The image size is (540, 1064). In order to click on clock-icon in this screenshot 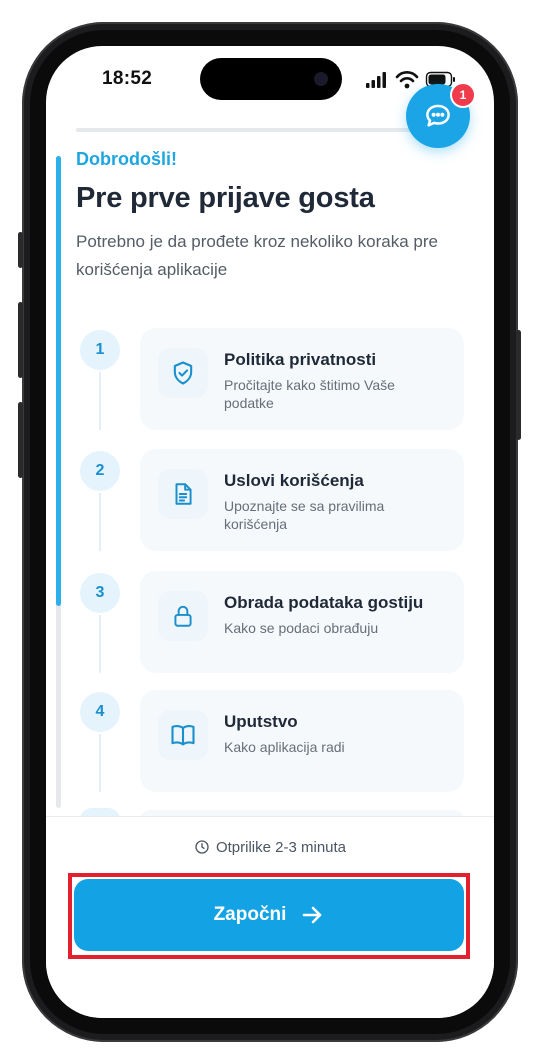, I will do `click(202, 847)`.